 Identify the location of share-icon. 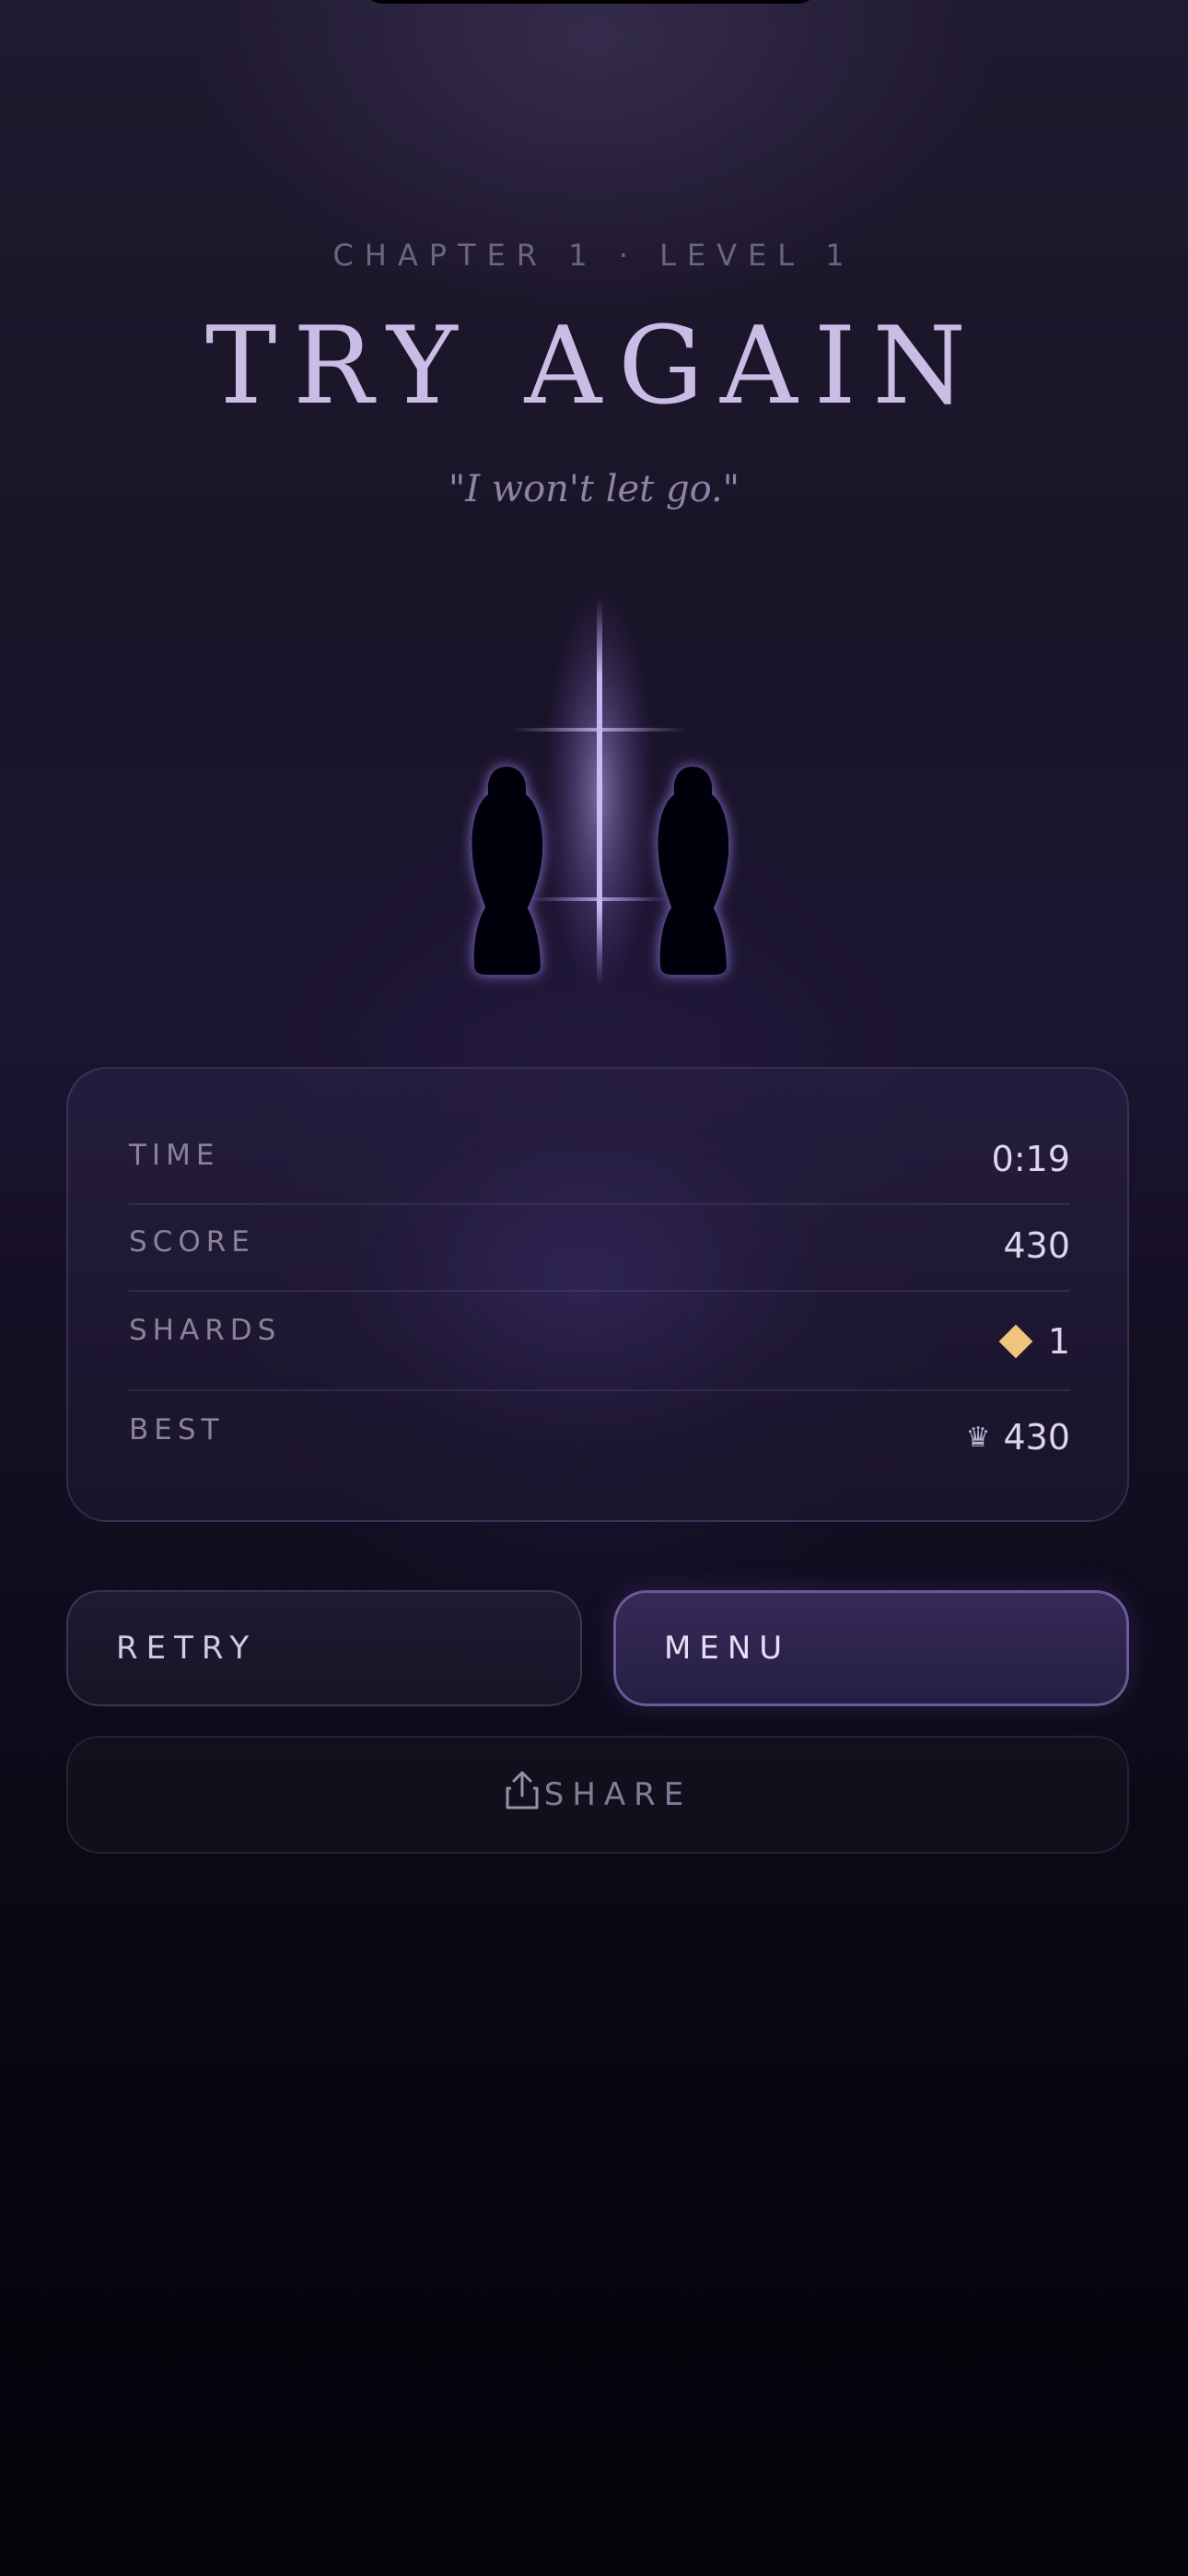
(522, 1790).